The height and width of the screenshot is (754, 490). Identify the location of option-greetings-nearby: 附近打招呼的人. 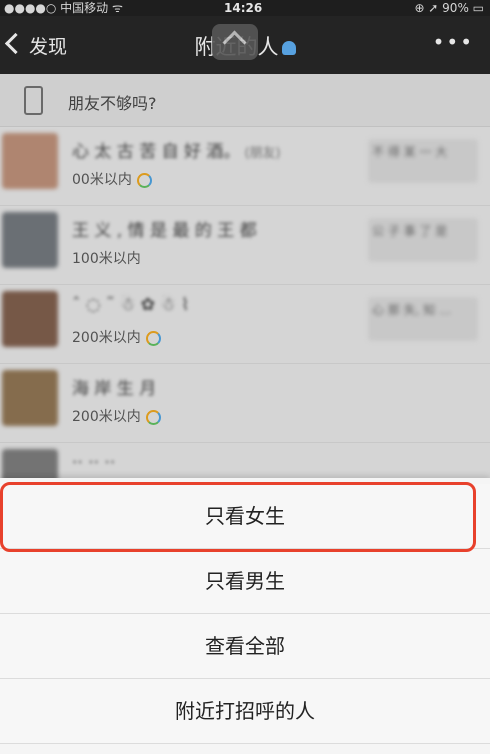
(245, 711).